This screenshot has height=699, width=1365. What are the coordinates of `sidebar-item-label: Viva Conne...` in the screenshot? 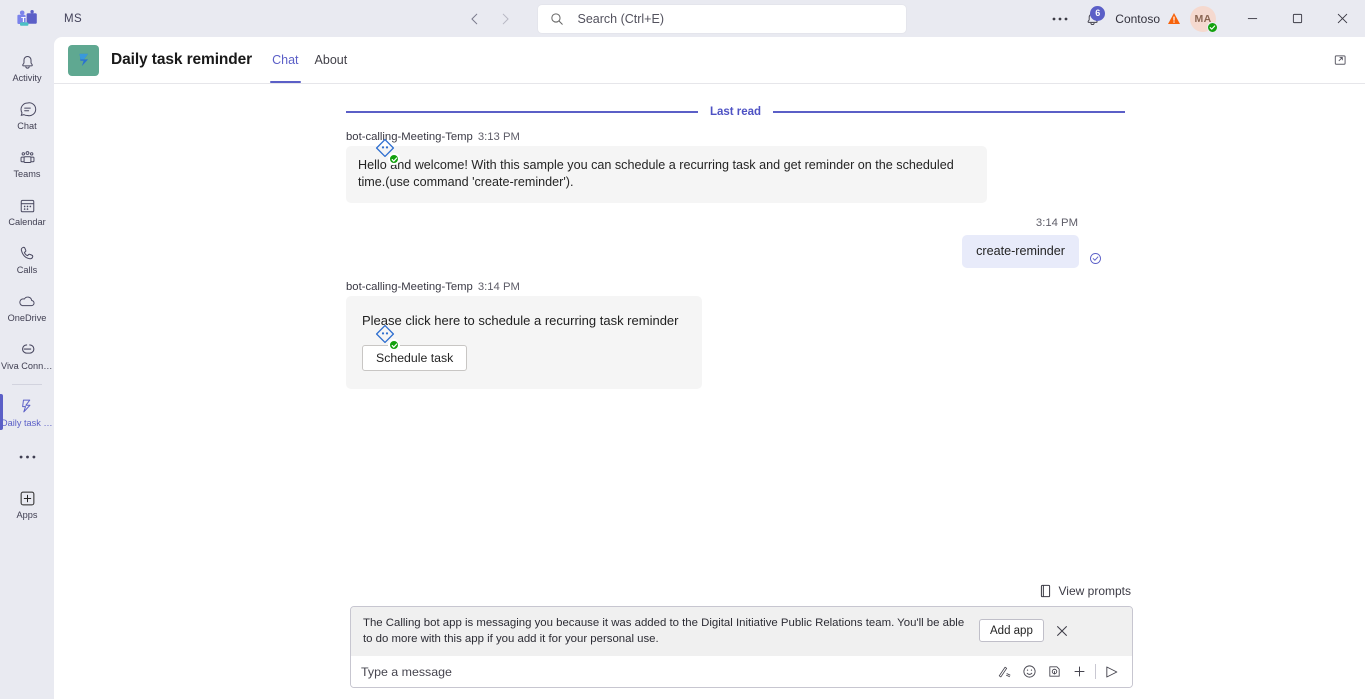 It's located at (27, 365).